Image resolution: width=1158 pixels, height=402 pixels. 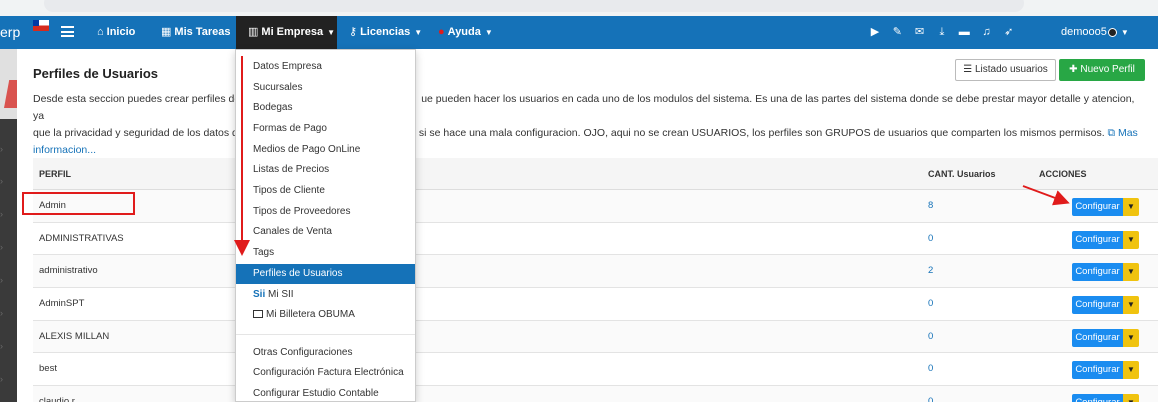 I want to click on dropdown-item-label: Mi Billetera OBUMA, so click(x=310, y=314).